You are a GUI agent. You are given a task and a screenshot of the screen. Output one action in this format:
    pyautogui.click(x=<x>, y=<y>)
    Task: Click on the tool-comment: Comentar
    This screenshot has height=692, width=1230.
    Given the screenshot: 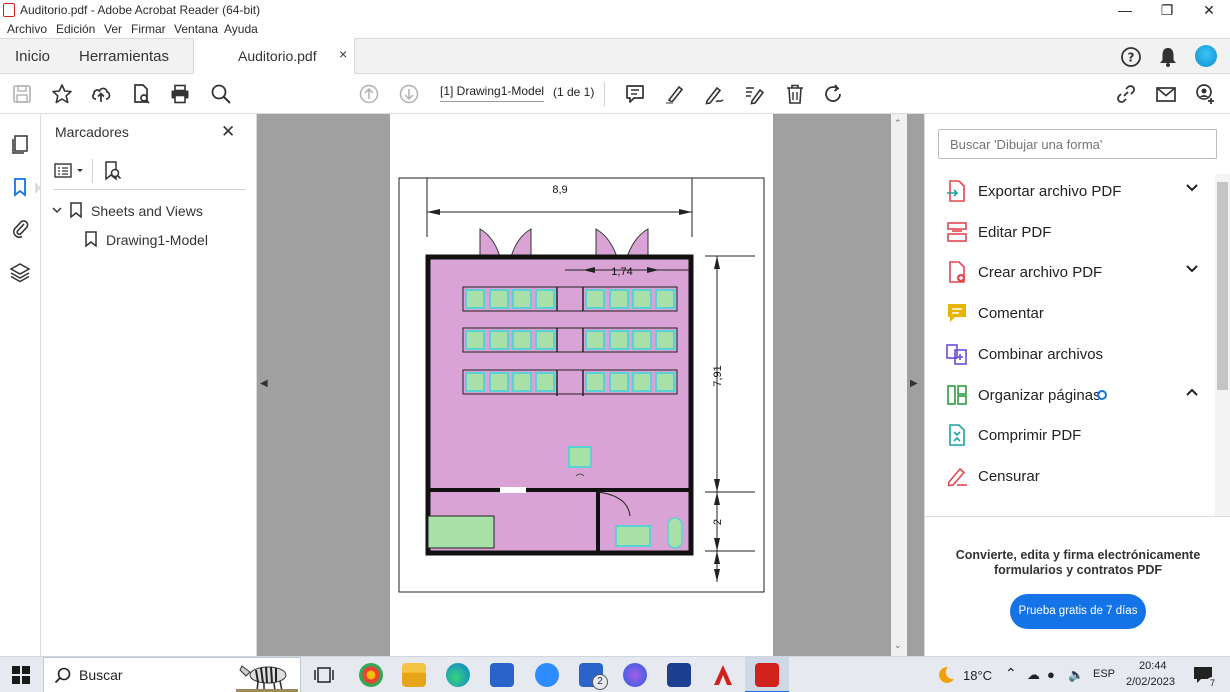 What is the action you would take?
    pyautogui.click(x=1075, y=314)
    